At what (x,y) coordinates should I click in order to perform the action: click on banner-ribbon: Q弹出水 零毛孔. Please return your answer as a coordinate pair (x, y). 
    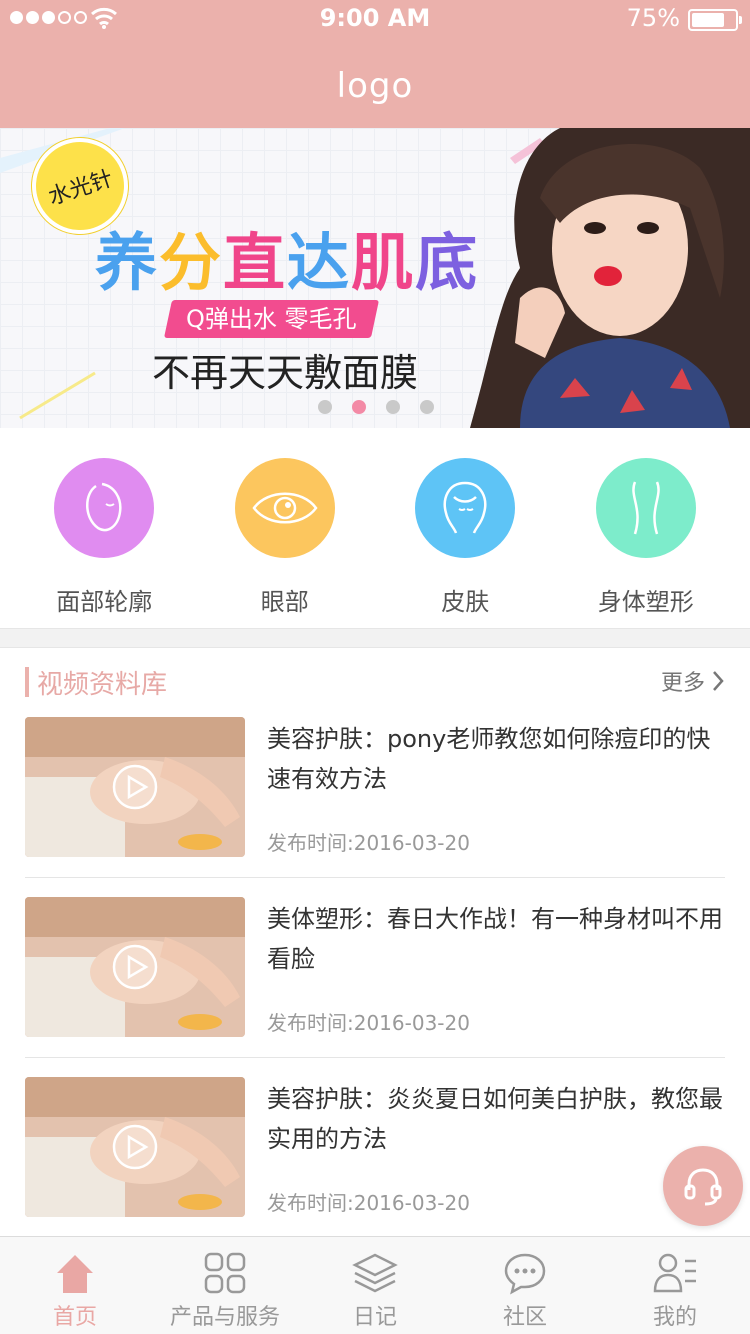
    Looking at the image, I should click on (271, 319).